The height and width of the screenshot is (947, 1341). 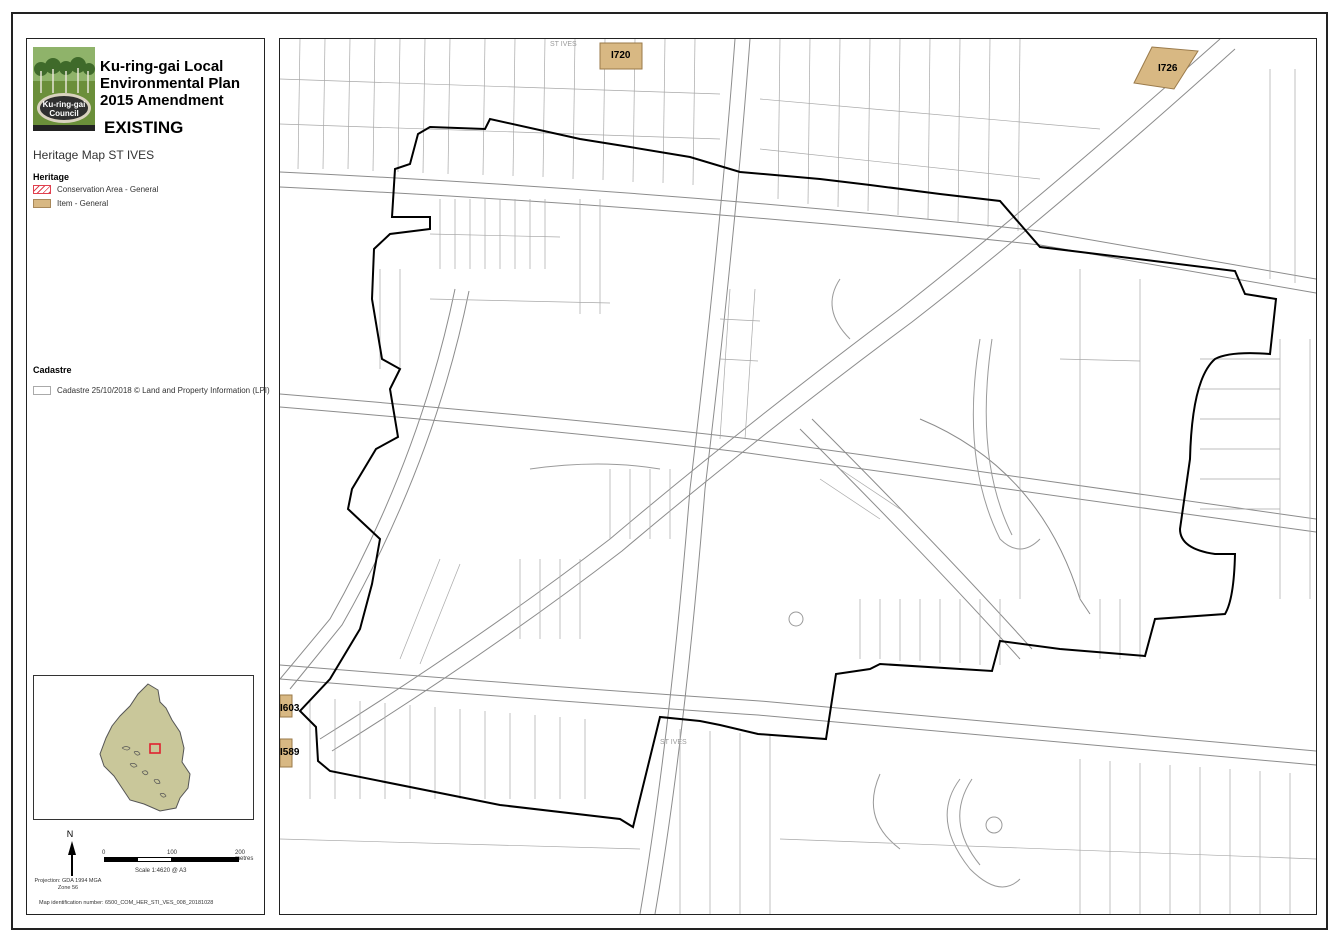 I want to click on heritage-item-label-i589: I589, so click(x=289, y=752).